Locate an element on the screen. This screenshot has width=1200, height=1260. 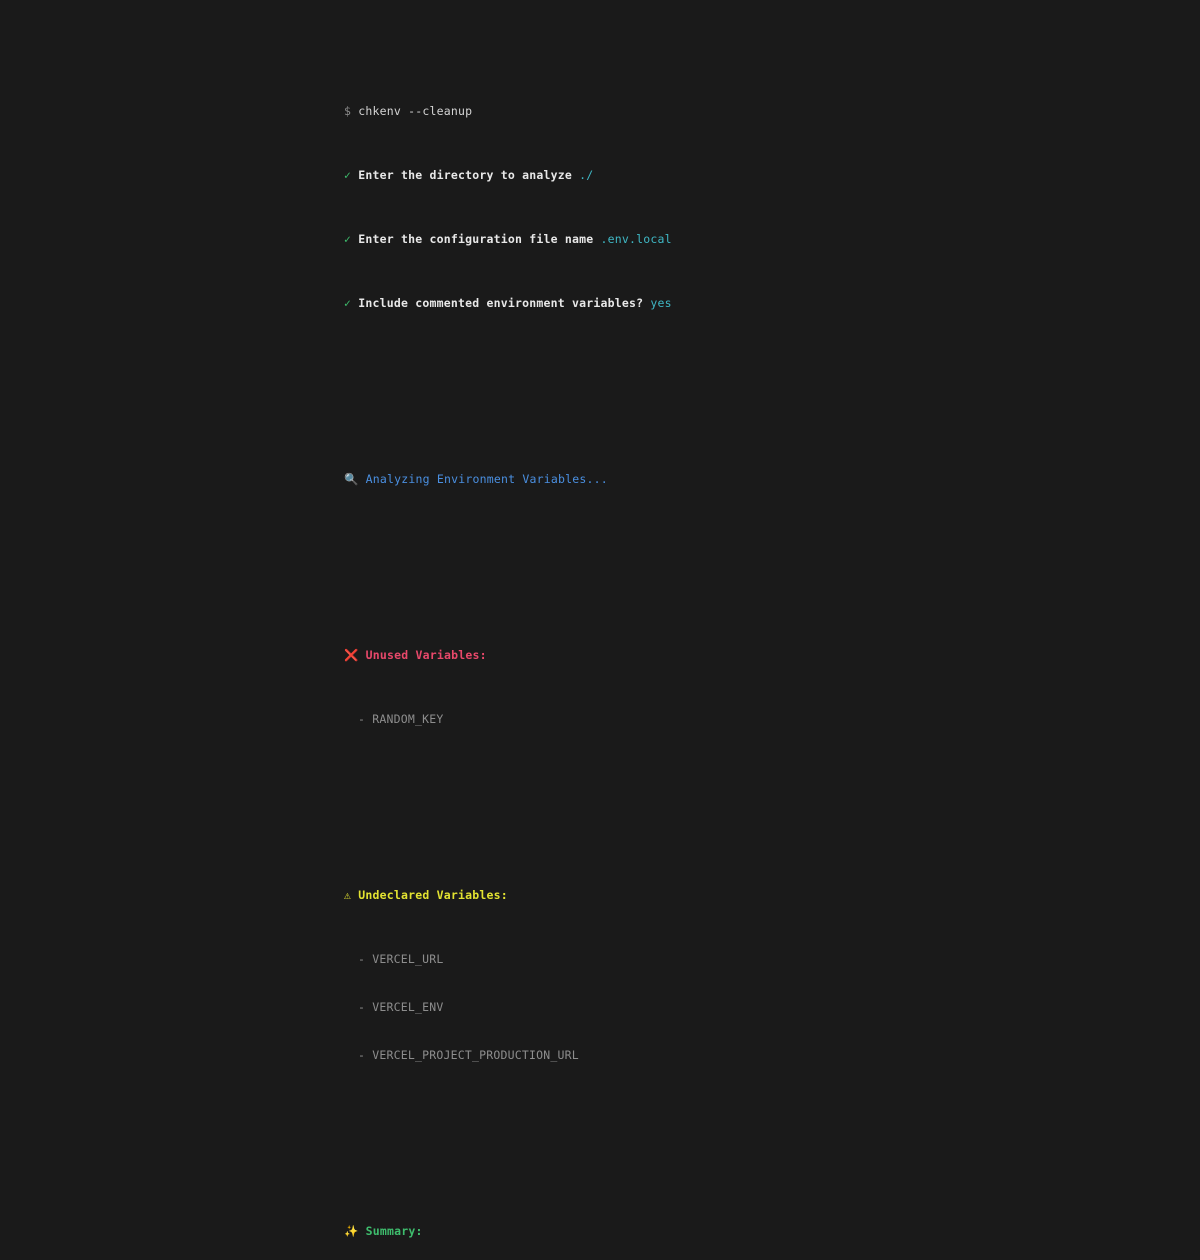
undeclared-heading-row: ⚠ Undeclared Variables: is located at coordinates (724, 895).